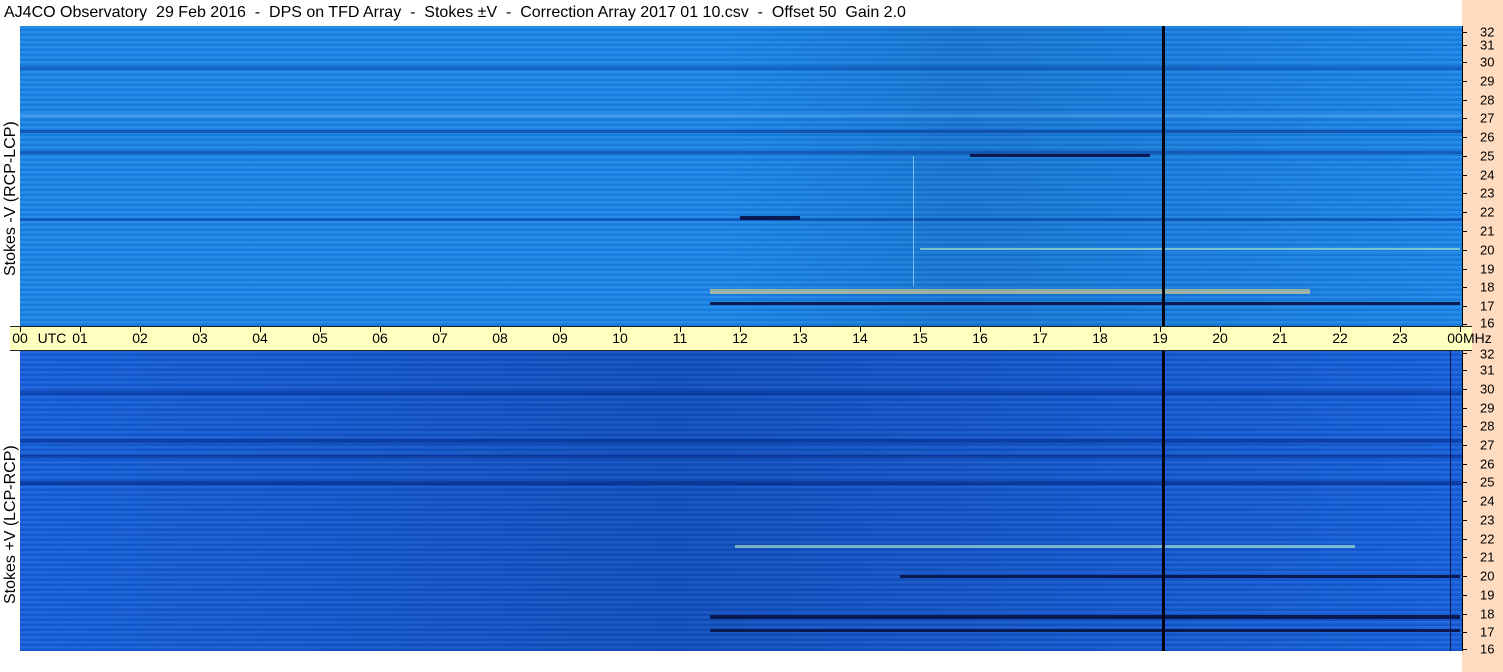  What do you see at coordinates (20, 338) in the screenshot?
I see `time-label-start: 00` at bounding box center [20, 338].